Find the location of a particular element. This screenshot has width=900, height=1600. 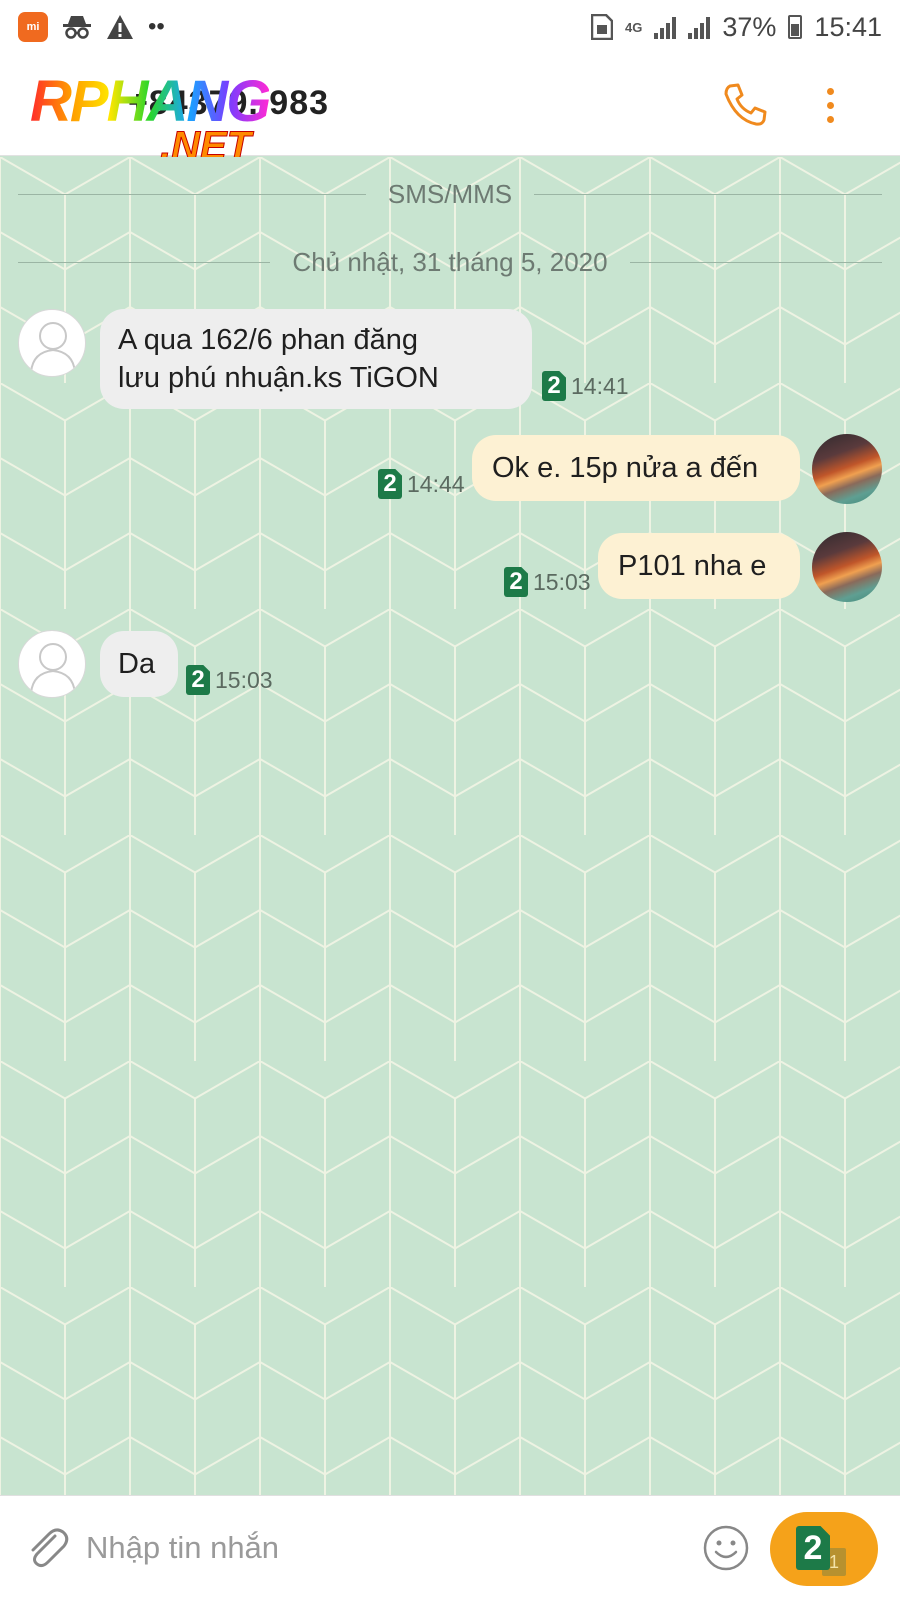

send-button: 1 2 is located at coordinates (824, 1549).